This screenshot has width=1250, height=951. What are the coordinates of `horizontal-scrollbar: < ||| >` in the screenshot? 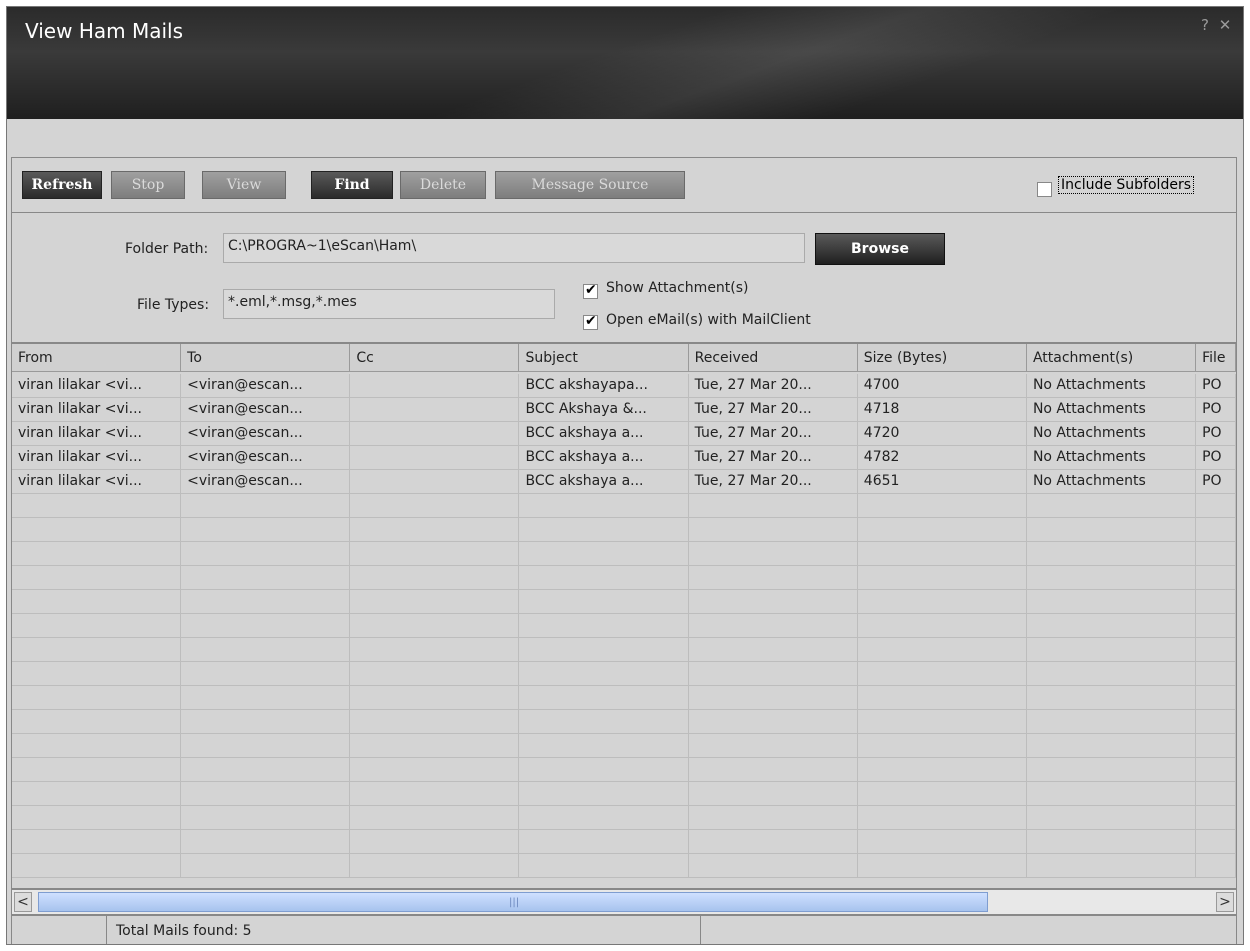 It's located at (624, 902).